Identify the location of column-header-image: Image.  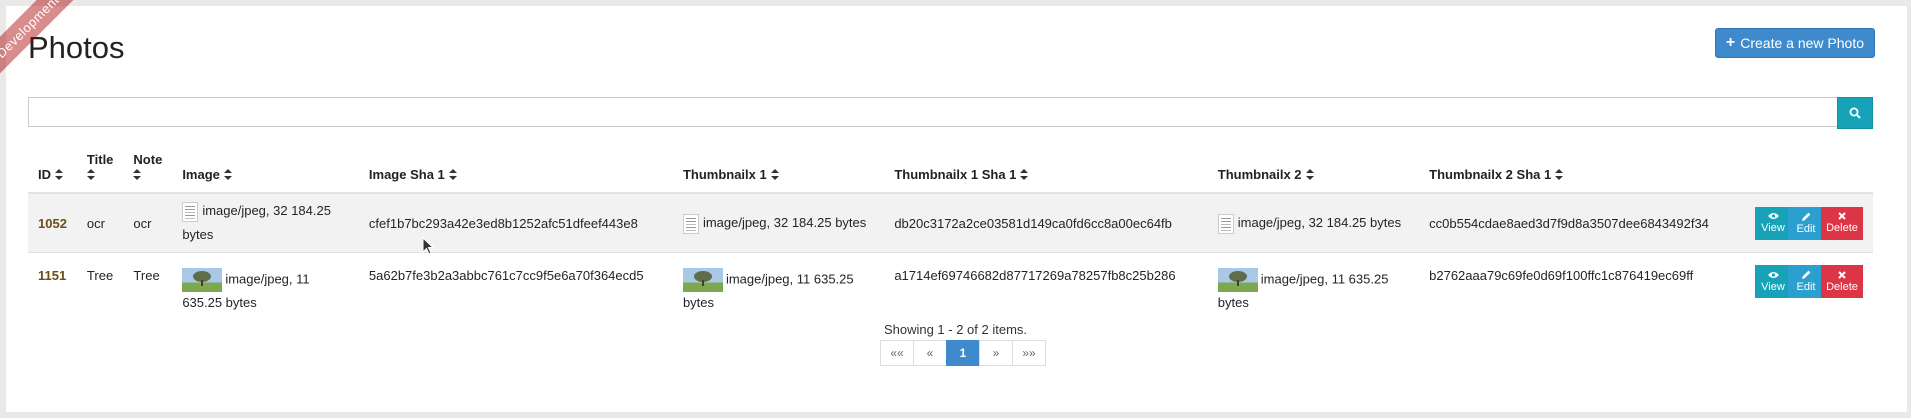
(265, 168).